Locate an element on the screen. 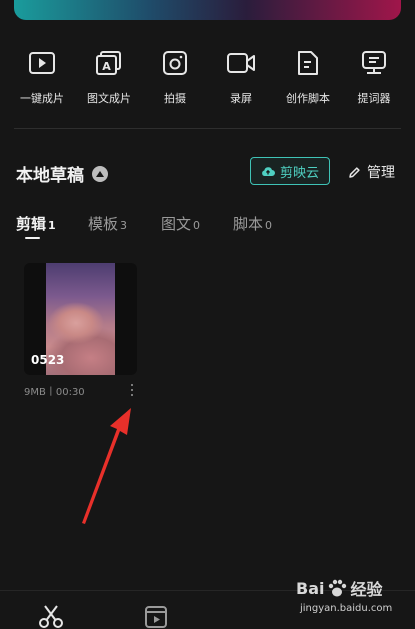  tool-label: 一键成片 is located at coordinates (42, 98).